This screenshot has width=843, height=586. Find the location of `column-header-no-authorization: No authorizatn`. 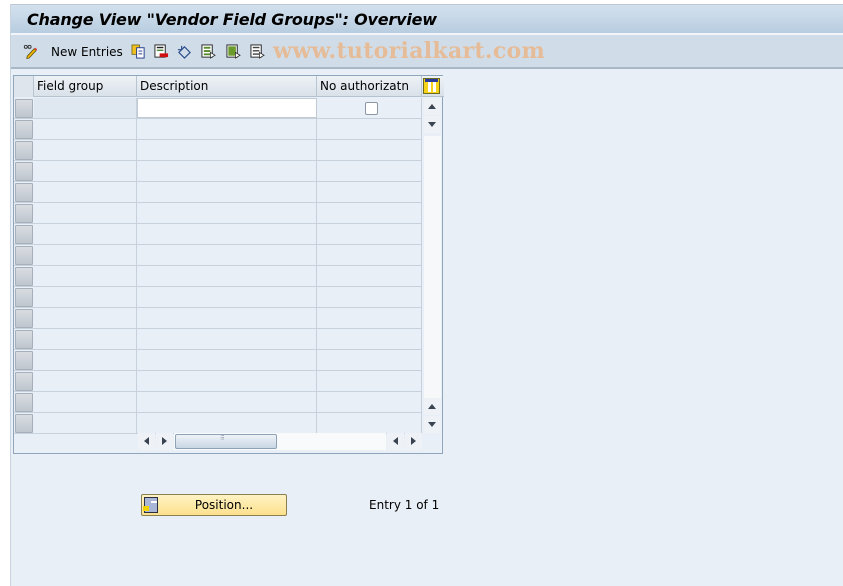

column-header-no-authorization: No authorizatn is located at coordinates (369, 86).